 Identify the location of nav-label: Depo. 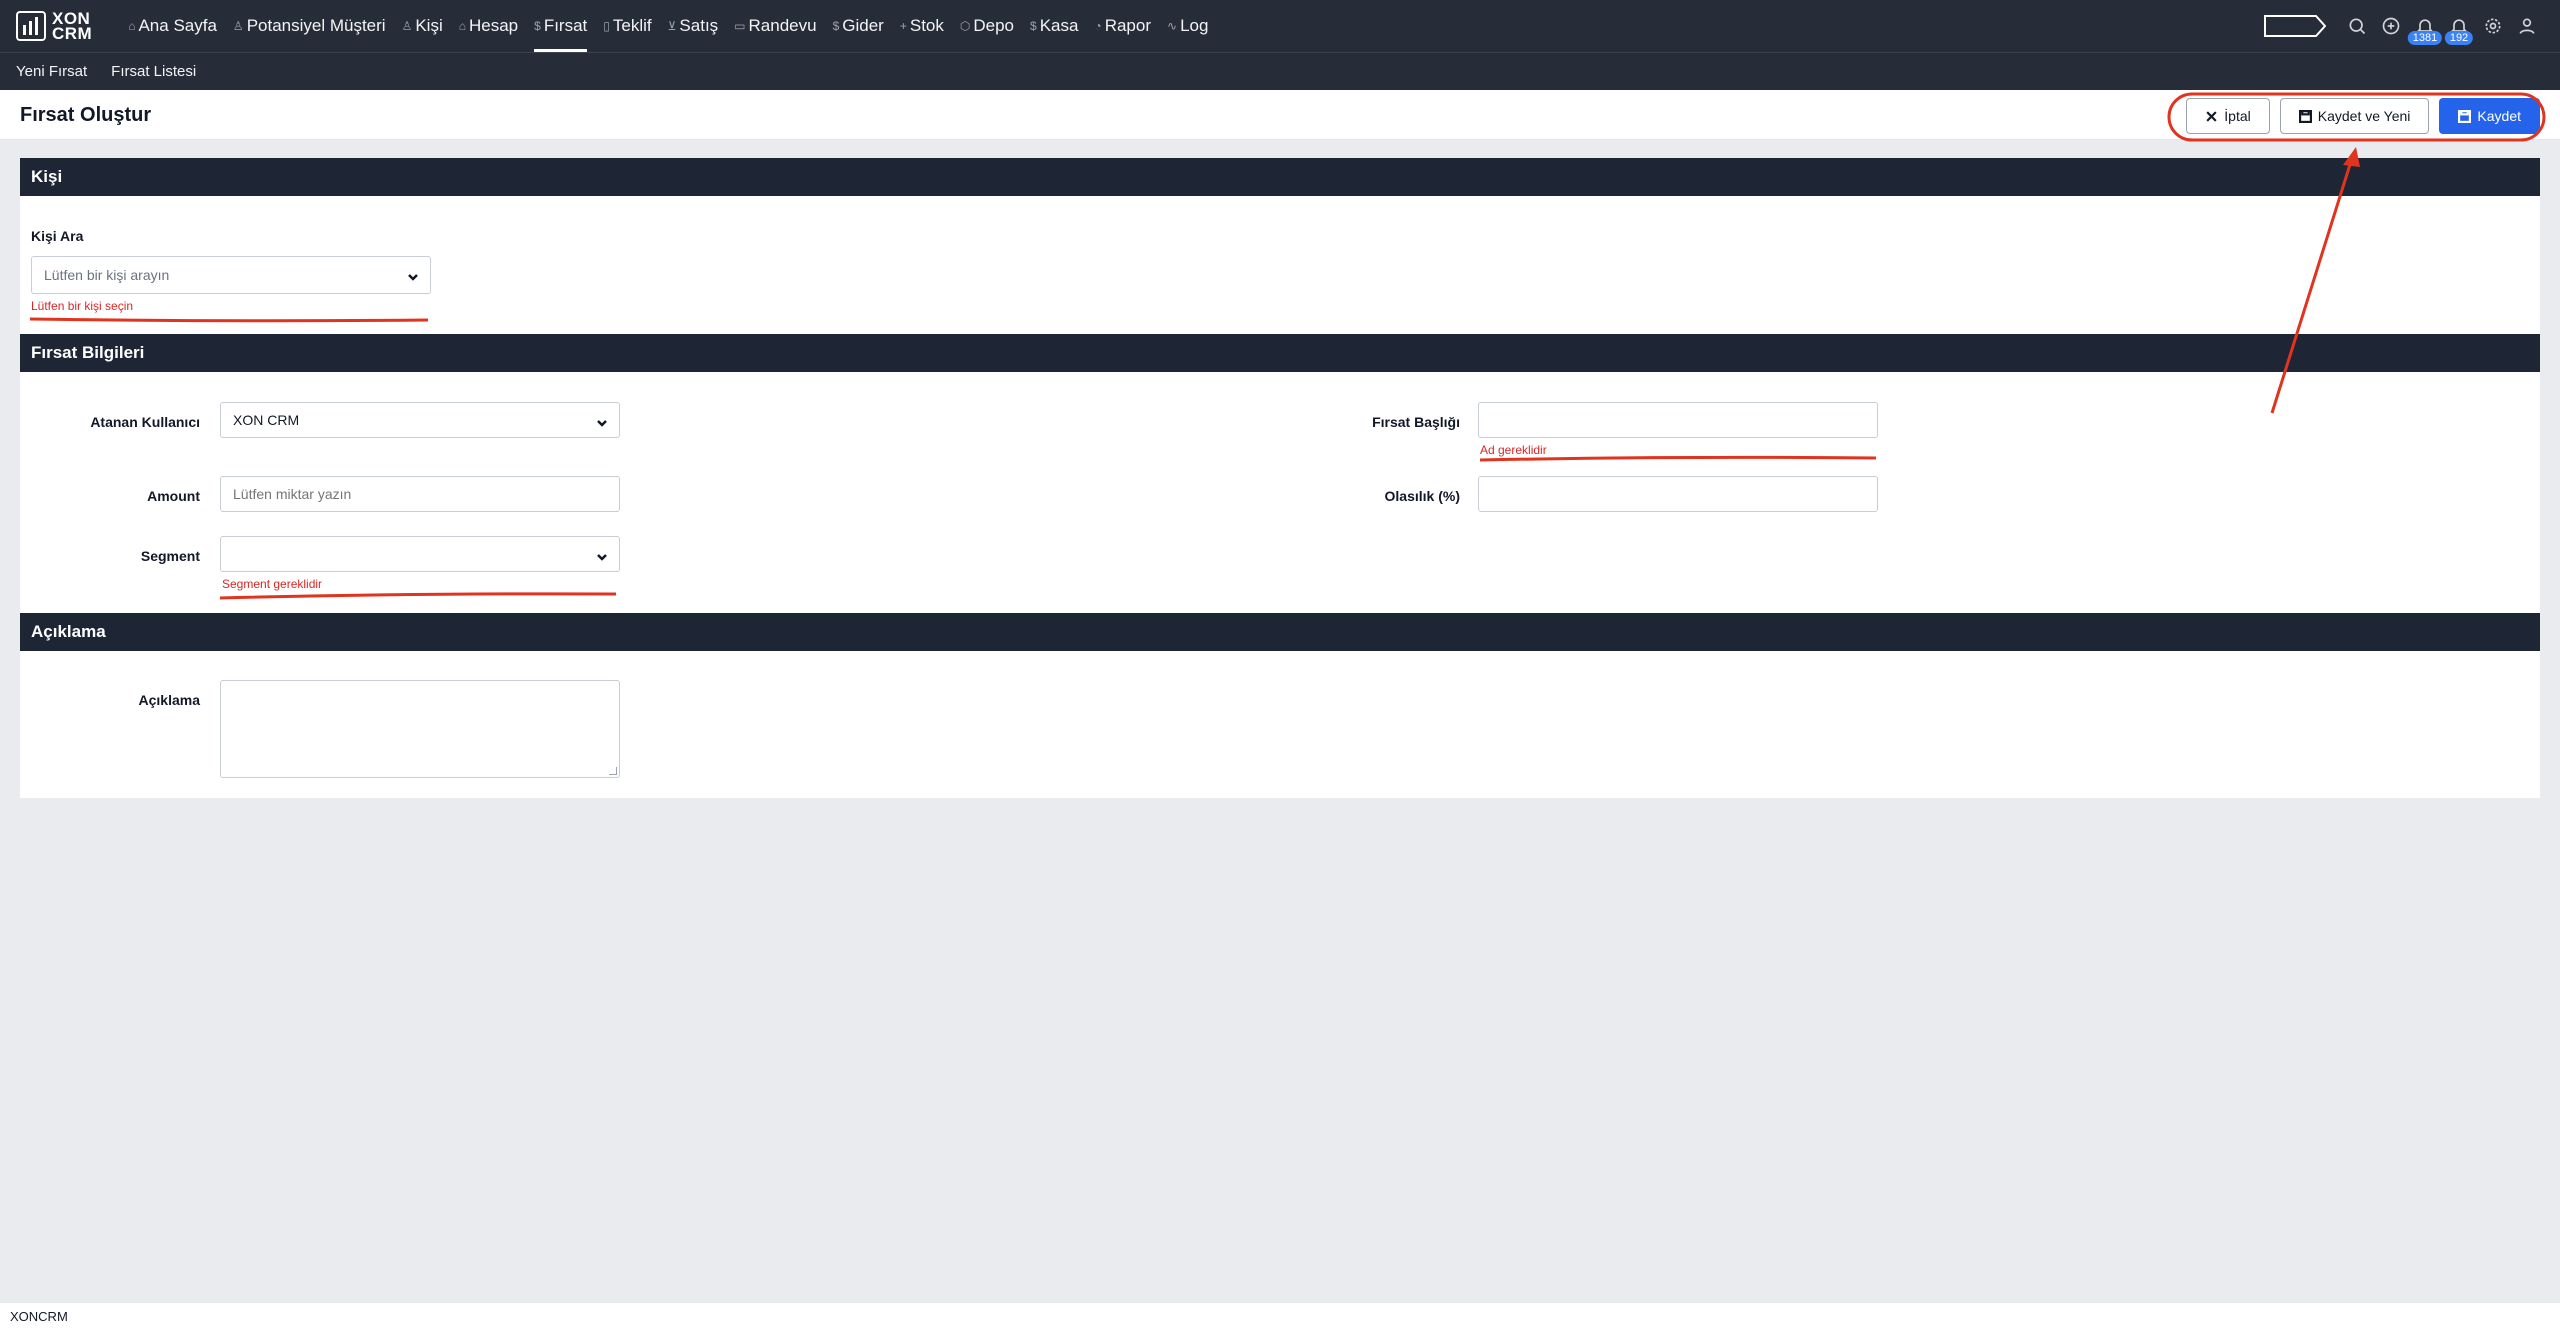
(994, 25).